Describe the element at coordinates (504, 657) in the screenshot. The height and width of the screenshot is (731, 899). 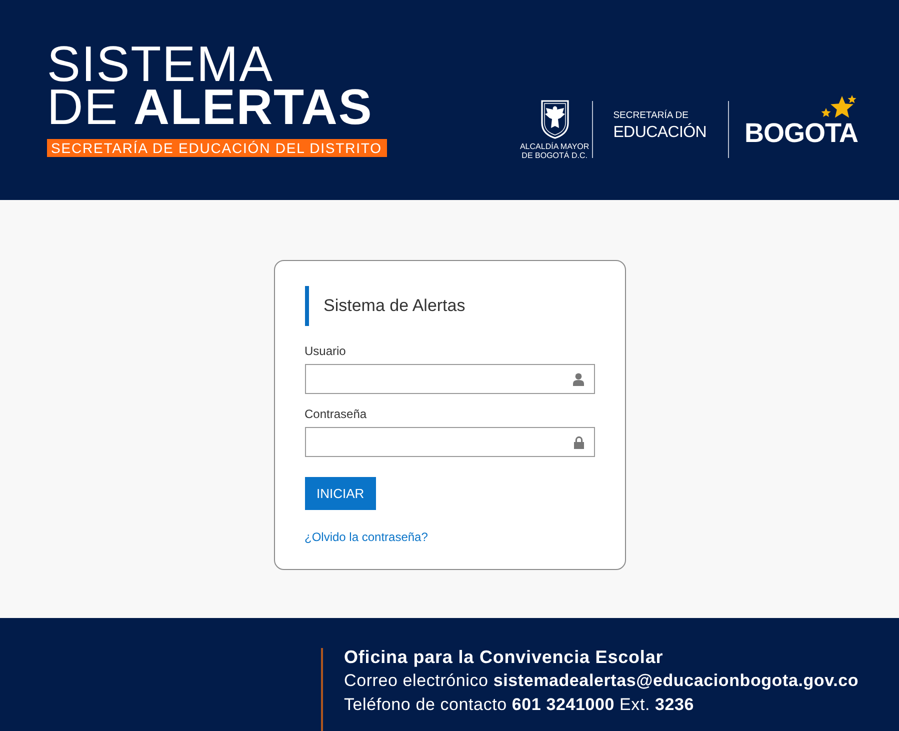
I see `footer-title: Oficina para la Convivencia Escolar` at that location.